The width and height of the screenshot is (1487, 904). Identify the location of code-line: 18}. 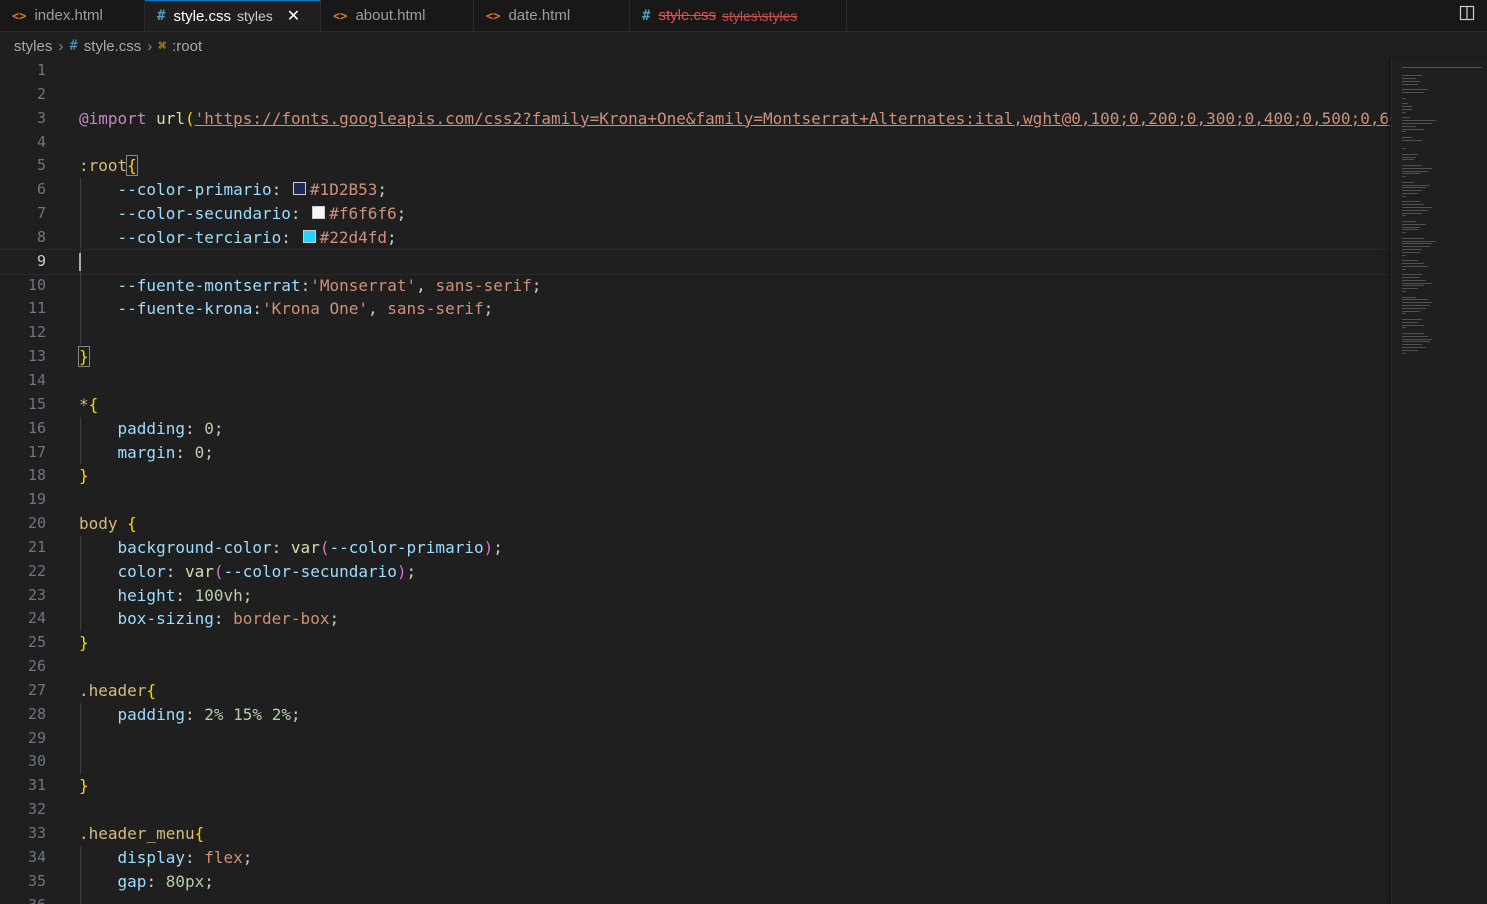
(695, 476).